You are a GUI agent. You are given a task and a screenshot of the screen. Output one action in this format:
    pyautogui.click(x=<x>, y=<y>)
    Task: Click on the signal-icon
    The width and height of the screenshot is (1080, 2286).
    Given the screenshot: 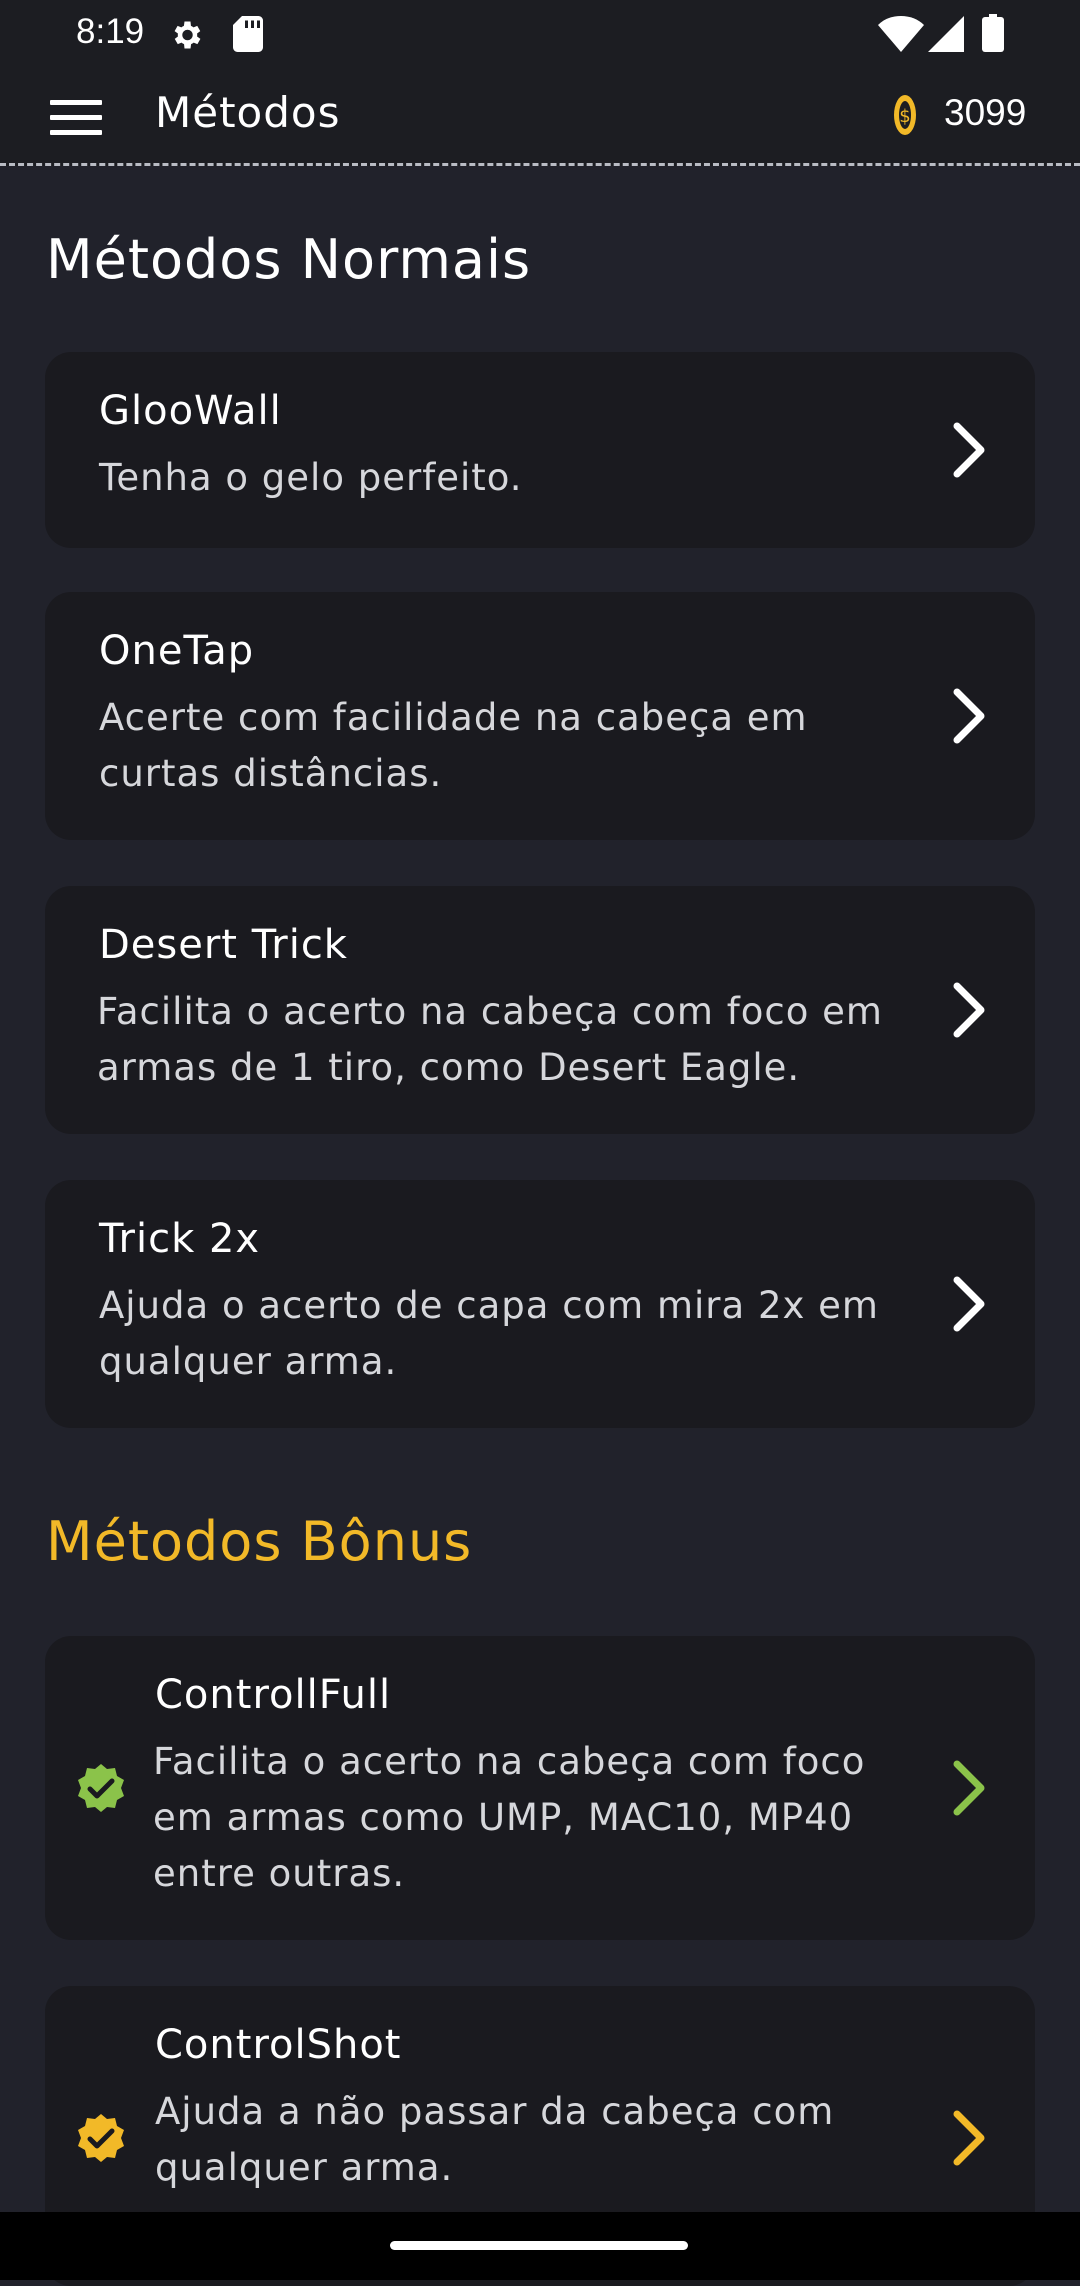 What is the action you would take?
    pyautogui.click(x=946, y=34)
    